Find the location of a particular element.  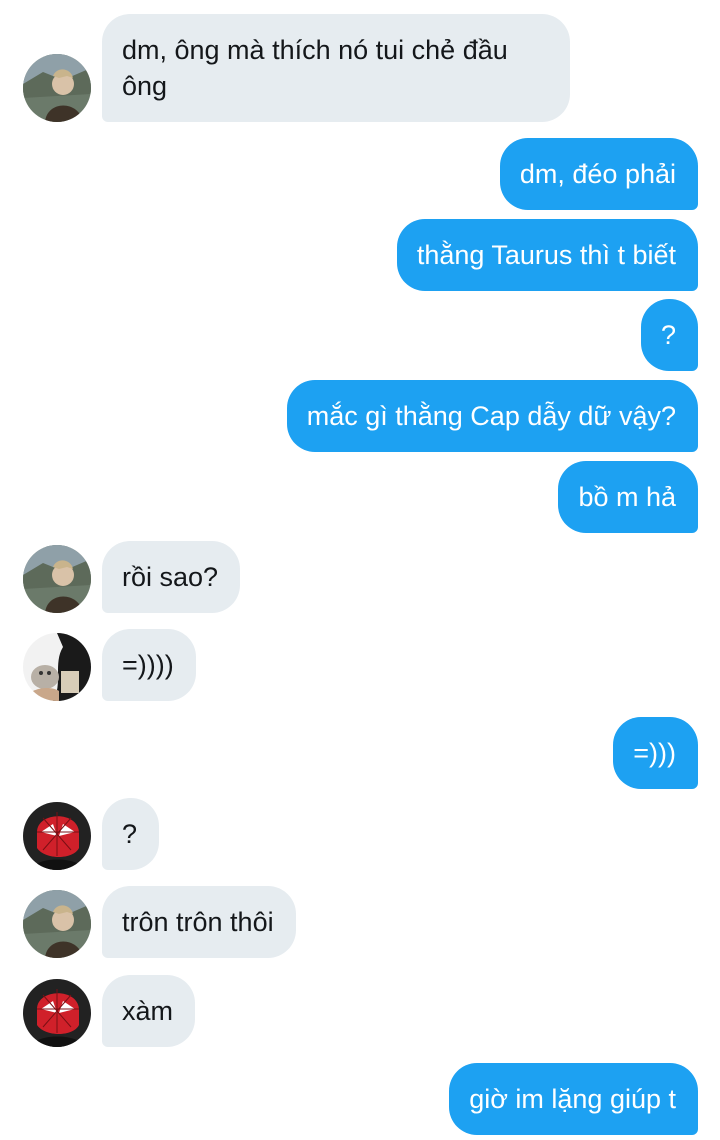

message-row: dm, ông mà thích nó tui chẻ đầu ông is located at coordinates (360, 68).